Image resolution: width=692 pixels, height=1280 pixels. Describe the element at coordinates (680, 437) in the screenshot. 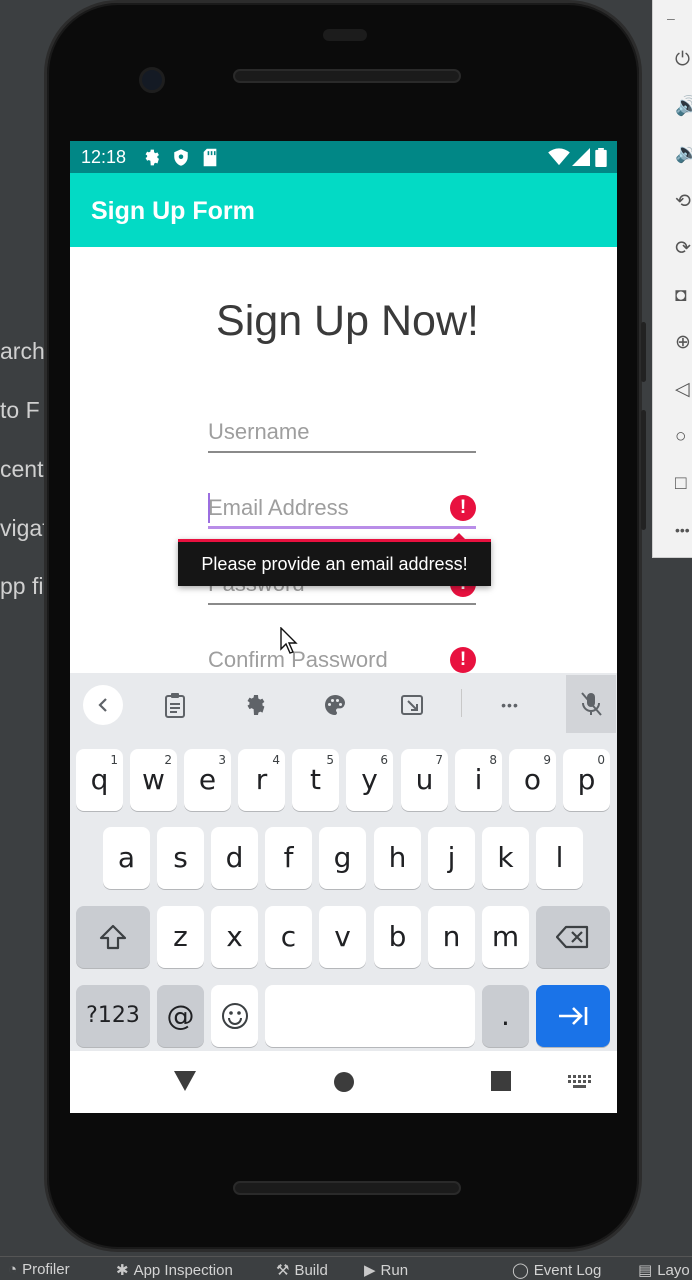

I see `home-icon: ○` at that location.